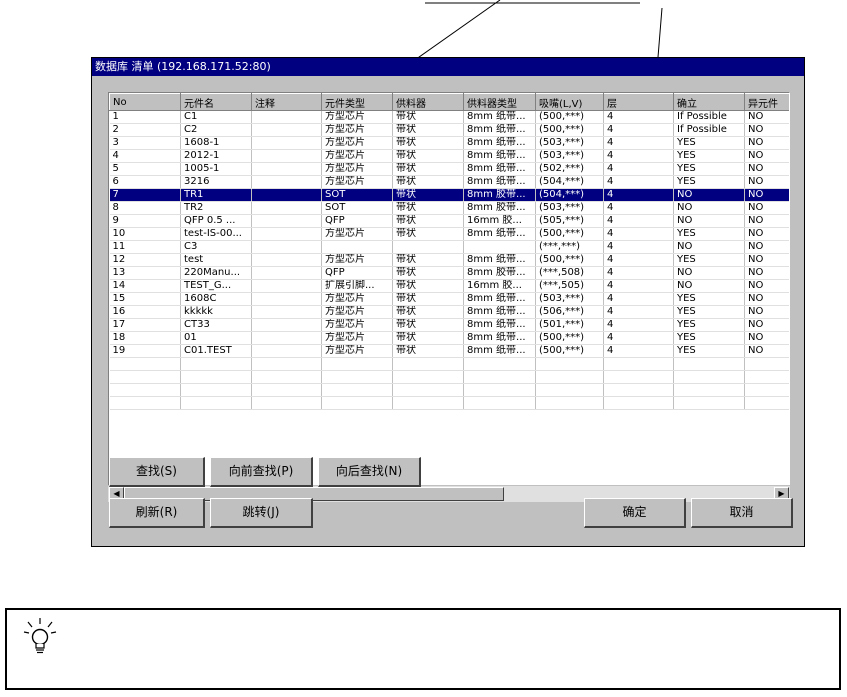  Describe the element at coordinates (145, 130) in the screenshot. I see `table-cell: 2` at that location.